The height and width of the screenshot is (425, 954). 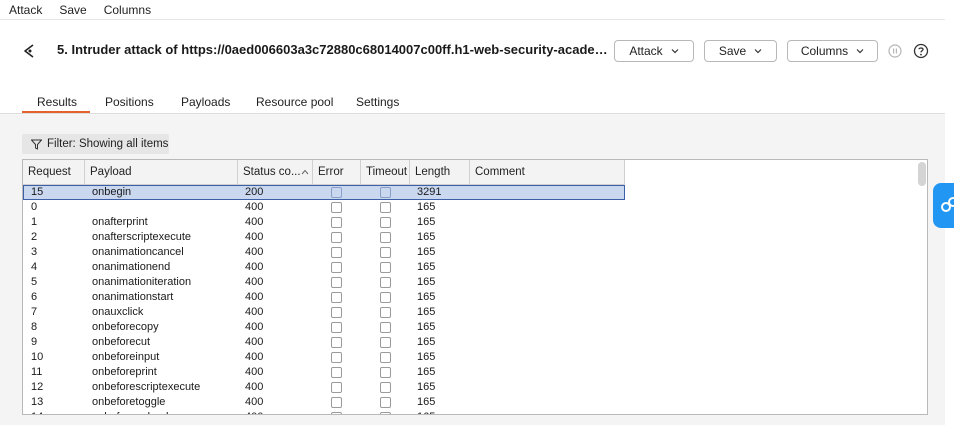 I want to click on column-timeout: Timeout, so click(x=385, y=172).